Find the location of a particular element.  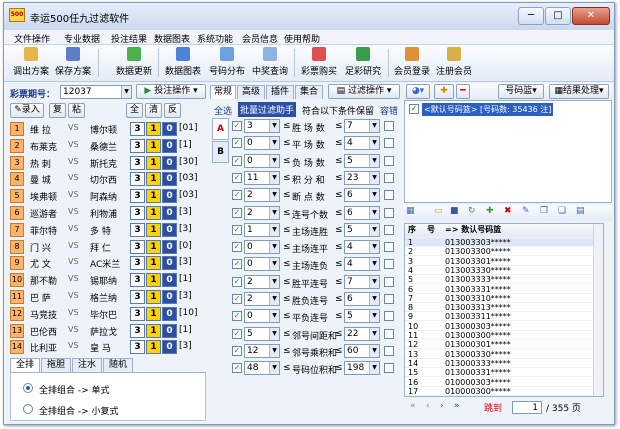

next-page-icon: › is located at coordinates (442, 406).